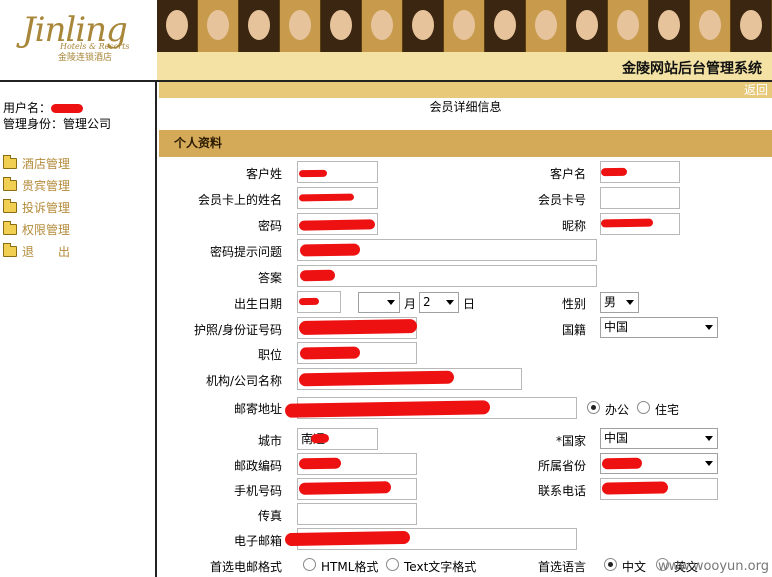  Describe the element at coordinates (36, 207) in the screenshot. I see `sidebar-item-complaints: 投诉管理` at that location.